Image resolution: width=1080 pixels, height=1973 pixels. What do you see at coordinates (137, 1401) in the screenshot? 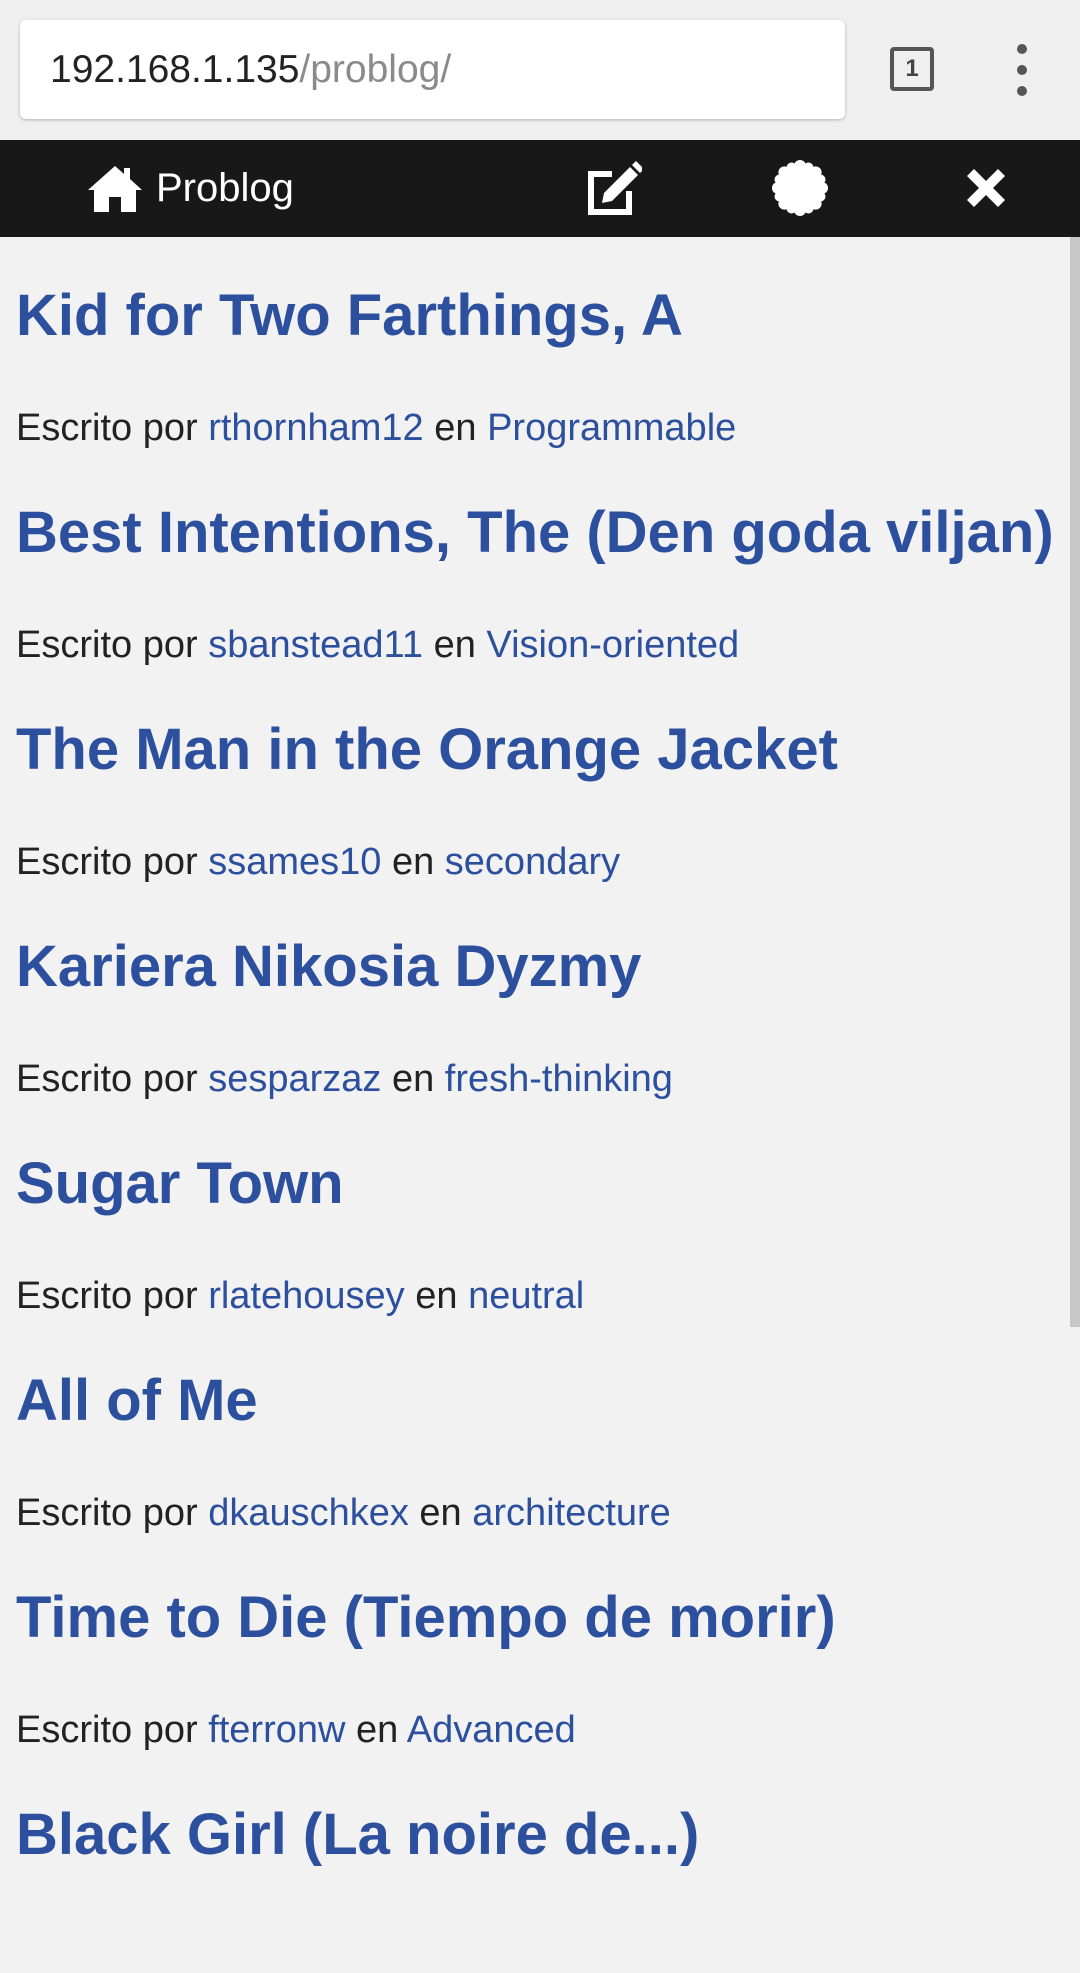
I see `post-title-link: All of Me` at bounding box center [137, 1401].